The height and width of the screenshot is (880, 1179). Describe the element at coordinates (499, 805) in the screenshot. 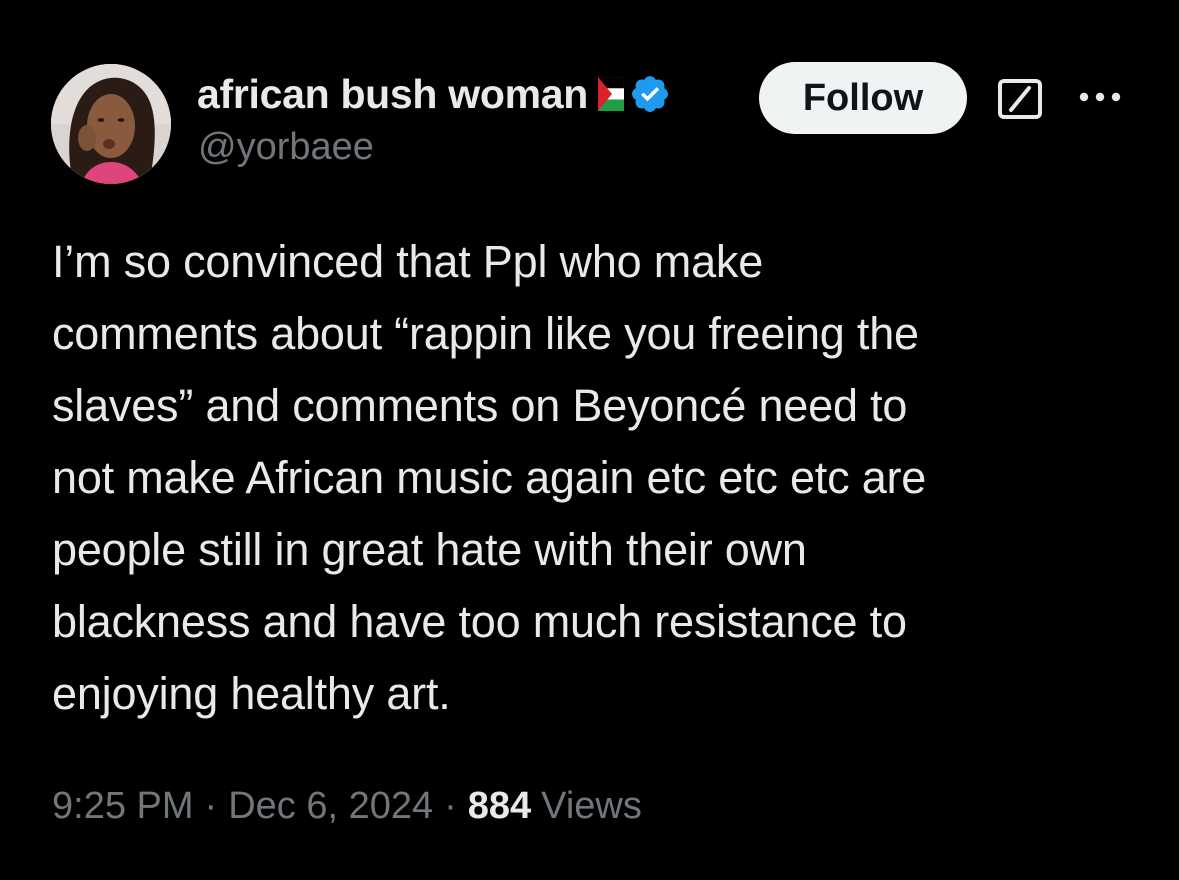

I see `views-count: 884` at that location.